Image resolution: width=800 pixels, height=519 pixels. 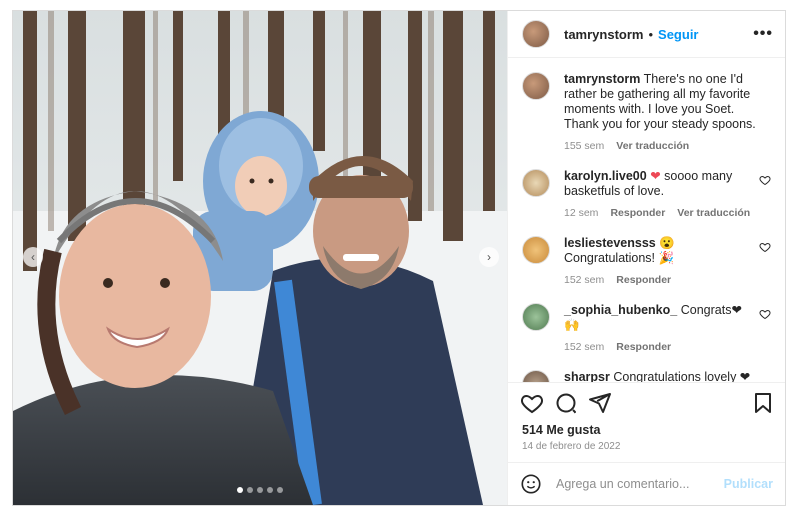 I want to click on caption-time: 155 sem, so click(x=584, y=146).